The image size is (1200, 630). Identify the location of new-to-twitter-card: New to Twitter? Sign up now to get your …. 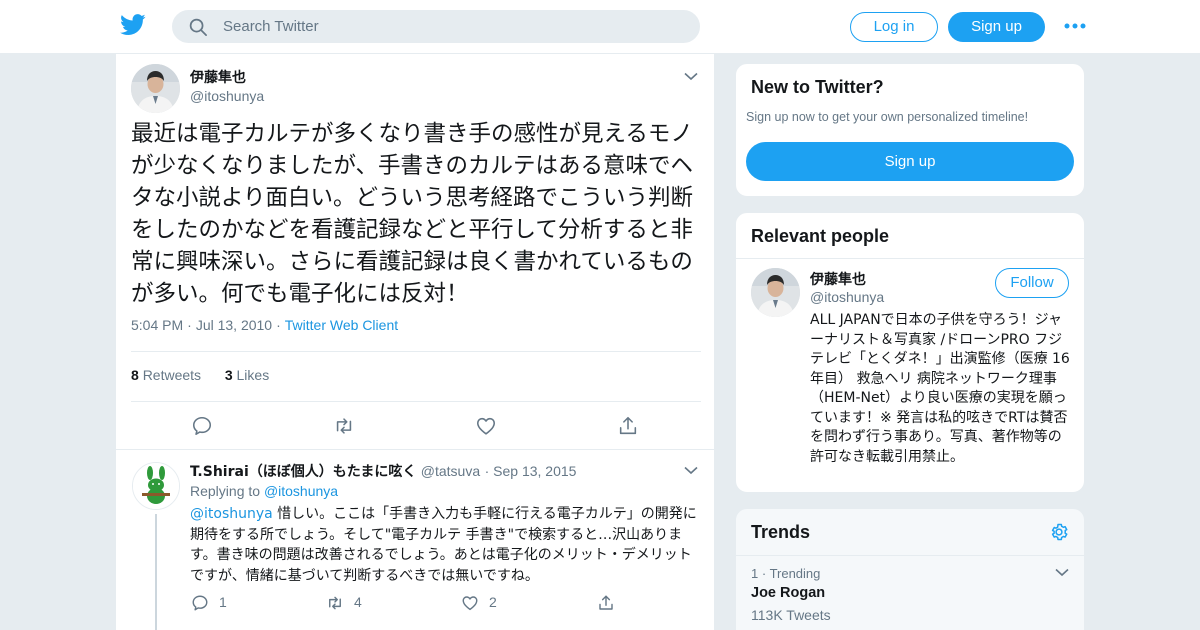
(910, 130).